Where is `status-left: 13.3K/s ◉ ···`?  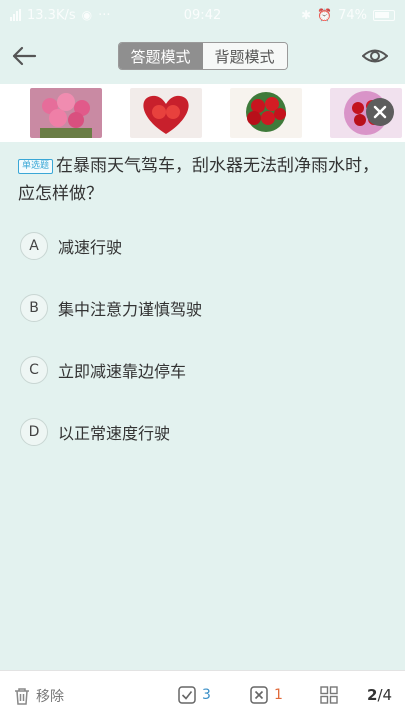
status-left: 13.3K/s ◉ ··· is located at coordinates (60, 15).